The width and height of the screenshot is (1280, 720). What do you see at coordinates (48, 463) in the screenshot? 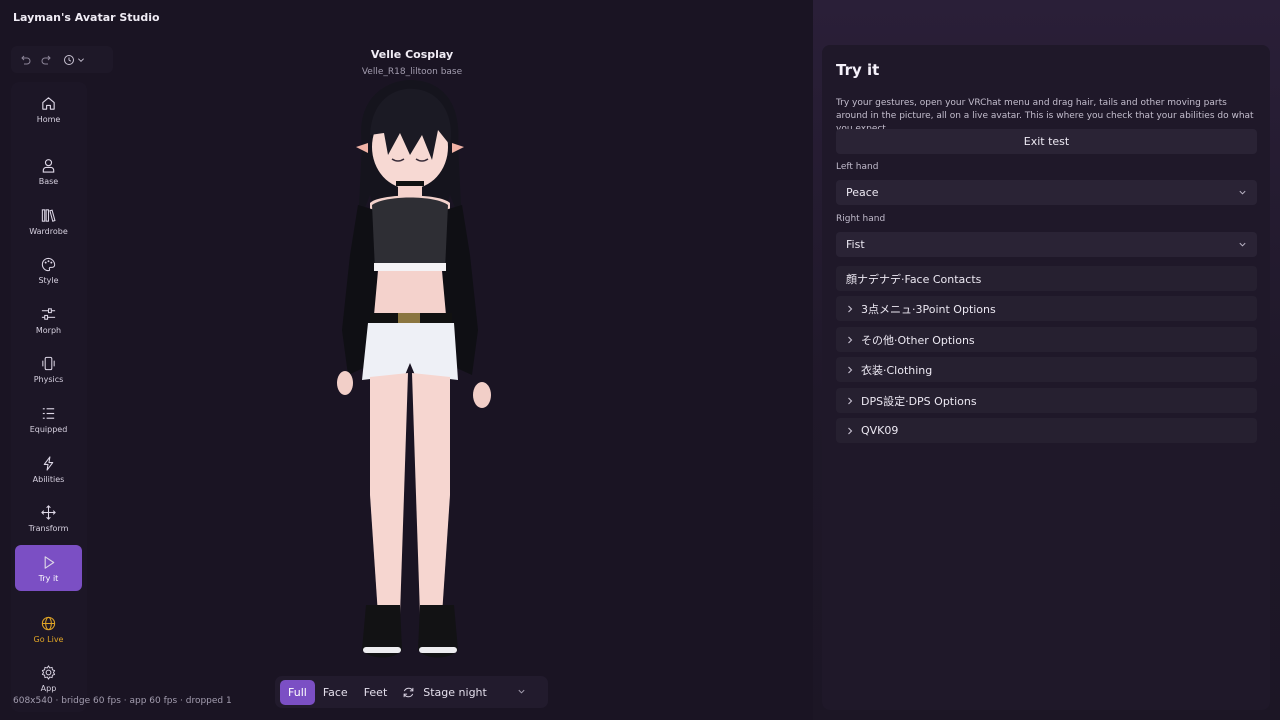
I see `lightning-icon` at bounding box center [48, 463].